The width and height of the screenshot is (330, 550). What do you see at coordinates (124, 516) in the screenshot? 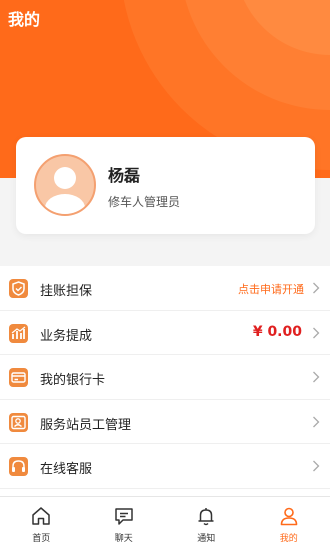
I see `chat-icon` at bounding box center [124, 516].